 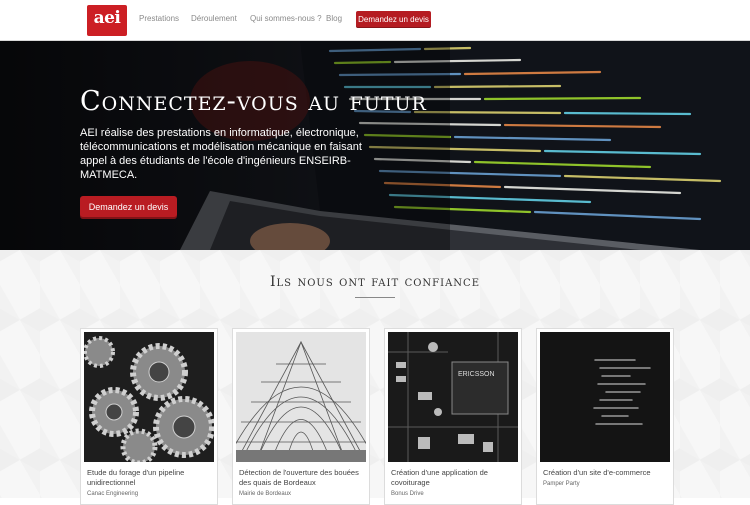 I want to click on hero-quote-button: Demandez un devis, so click(x=128, y=207).